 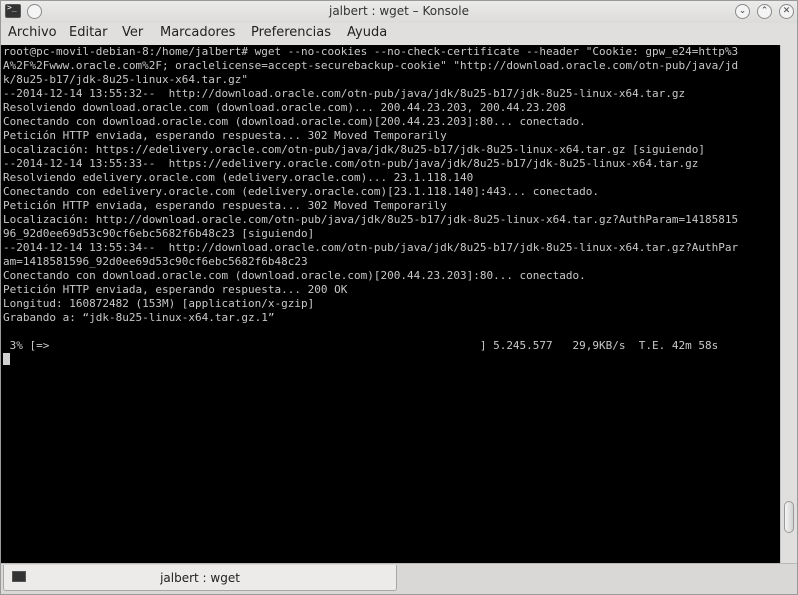 What do you see at coordinates (32, 32) in the screenshot?
I see `menu-archivo: Archivo` at bounding box center [32, 32].